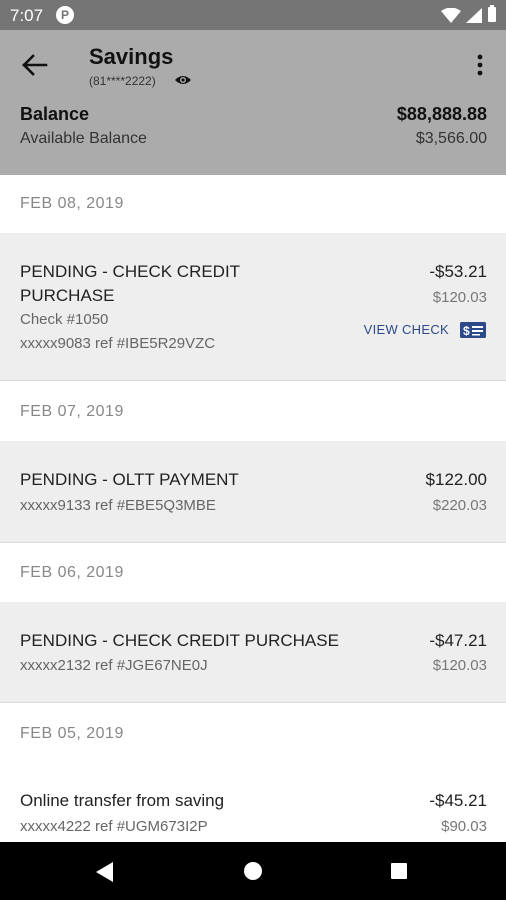  I want to click on transaction-reference: xxxxx9083 ref #IBE5R29VZC, so click(118, 343).